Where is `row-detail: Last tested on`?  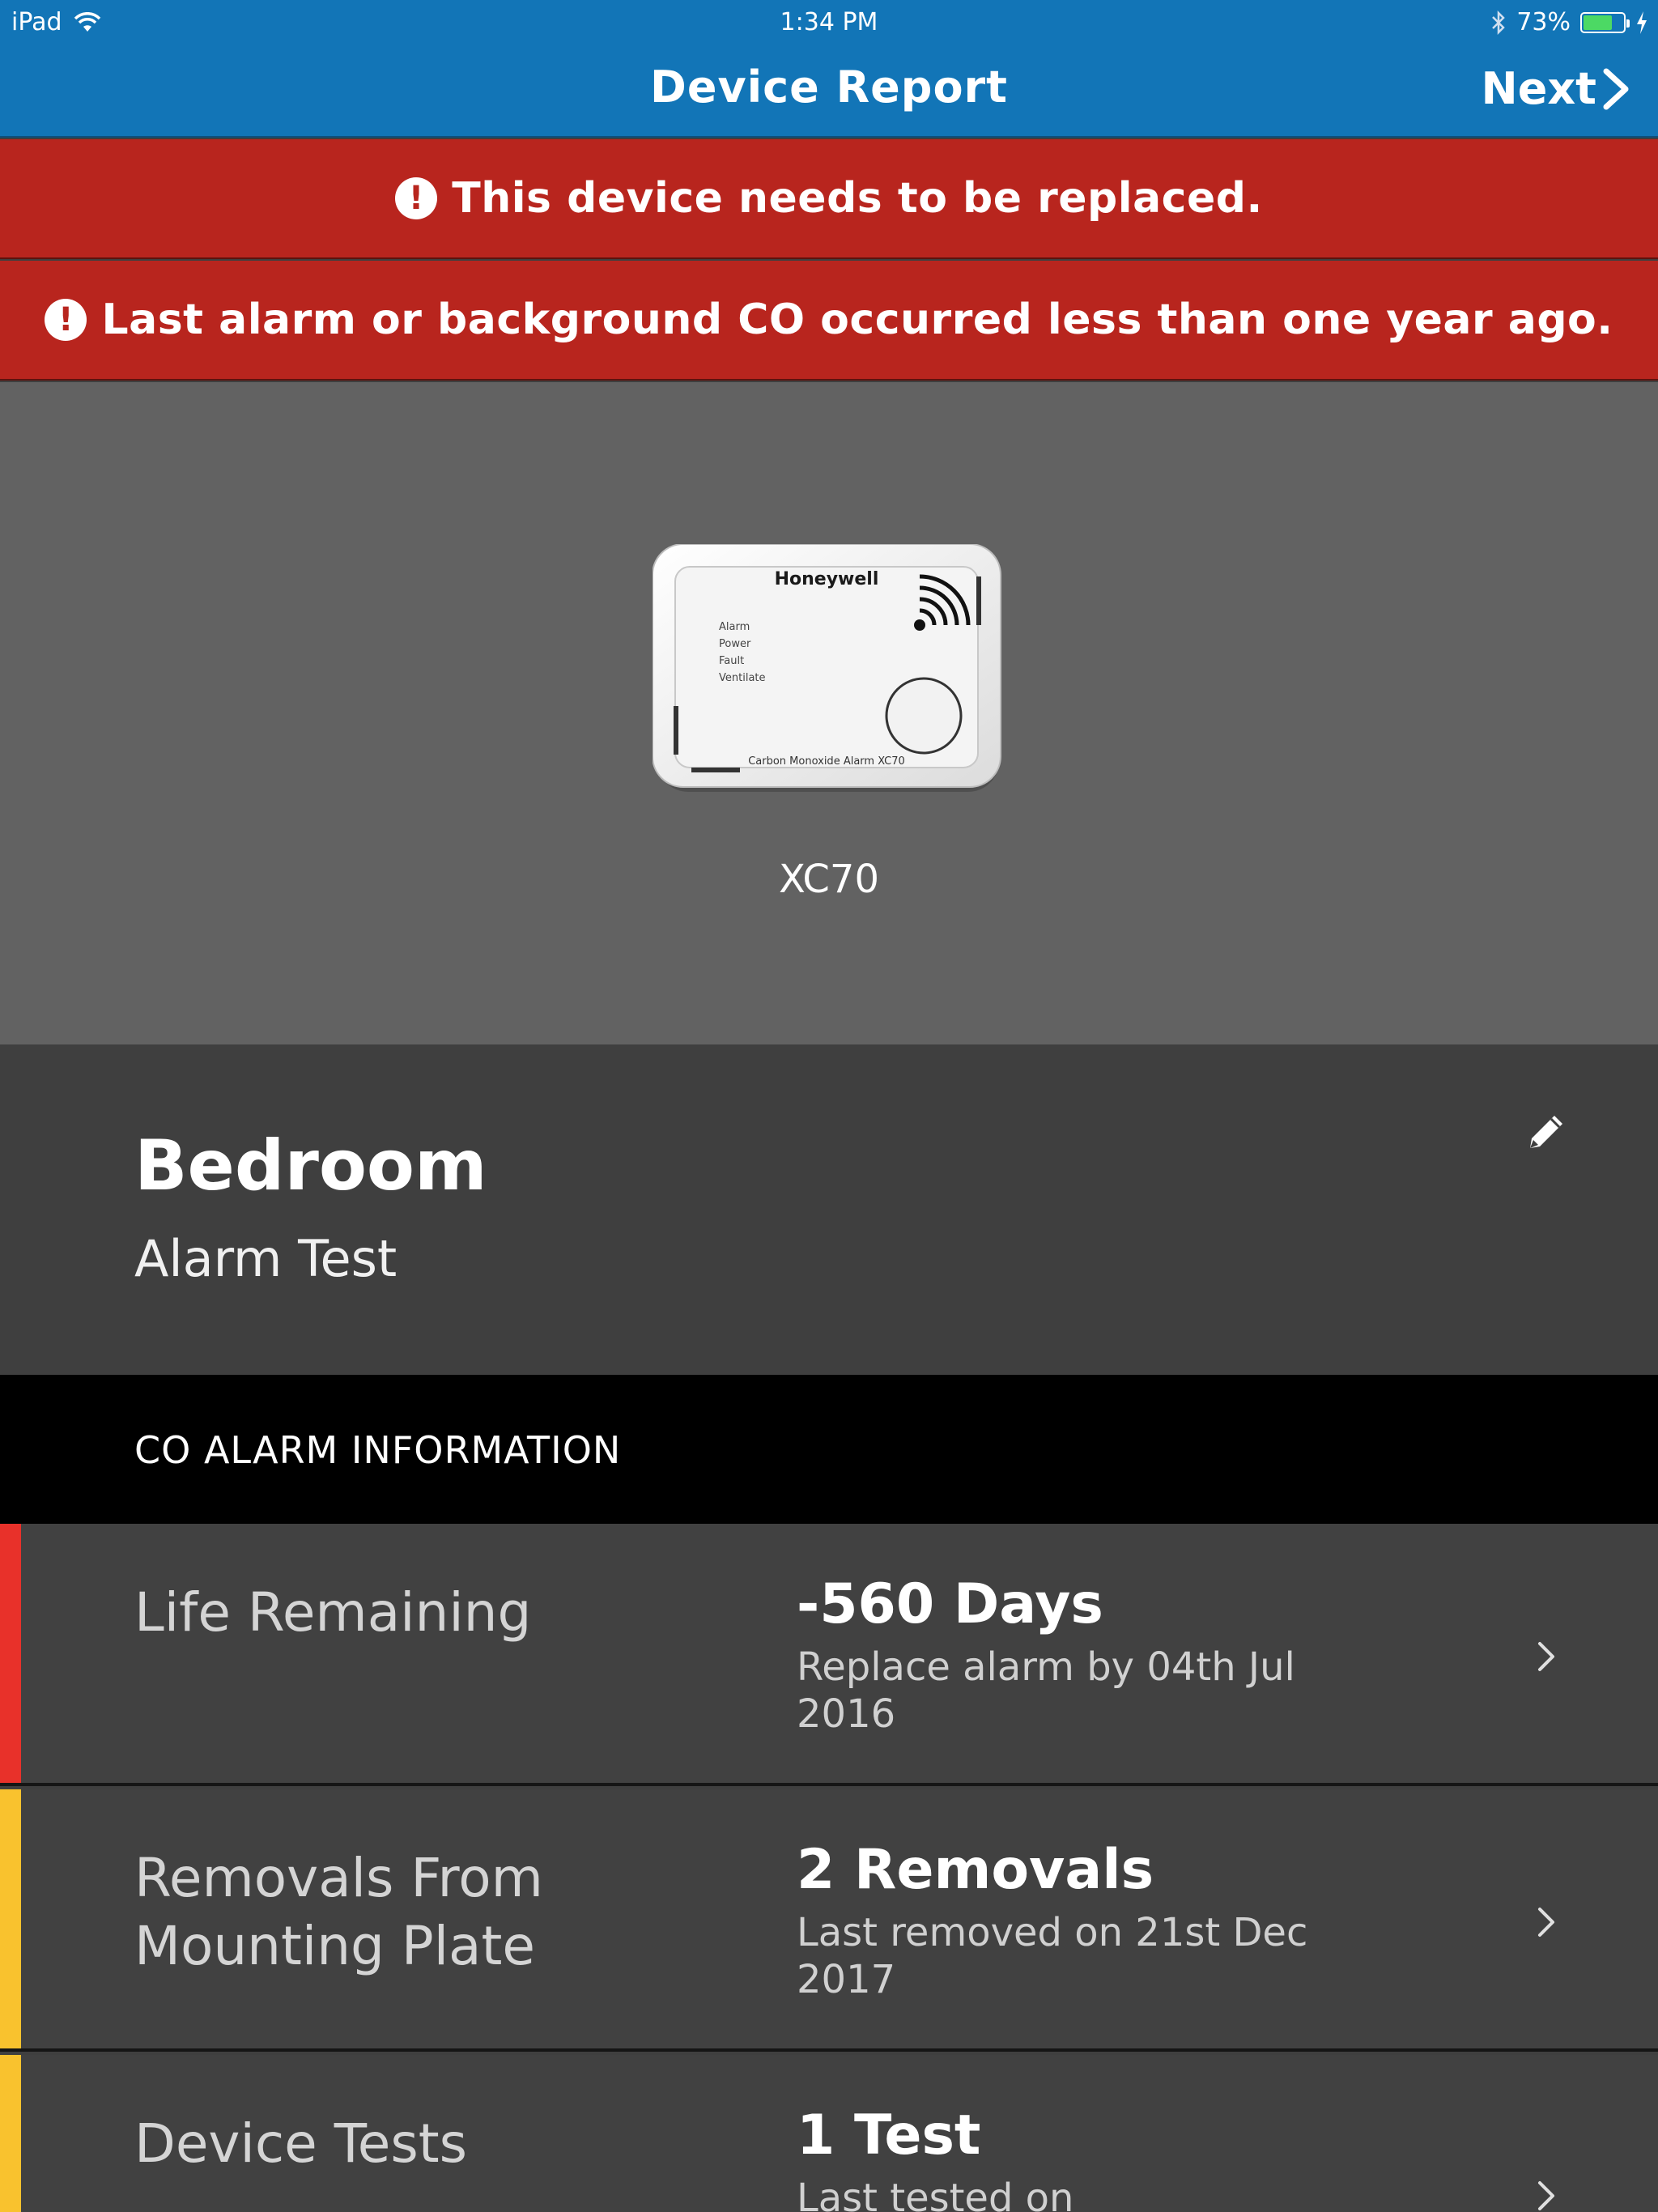
row-detail: Last tested on is located at coordinates (935, 2194).